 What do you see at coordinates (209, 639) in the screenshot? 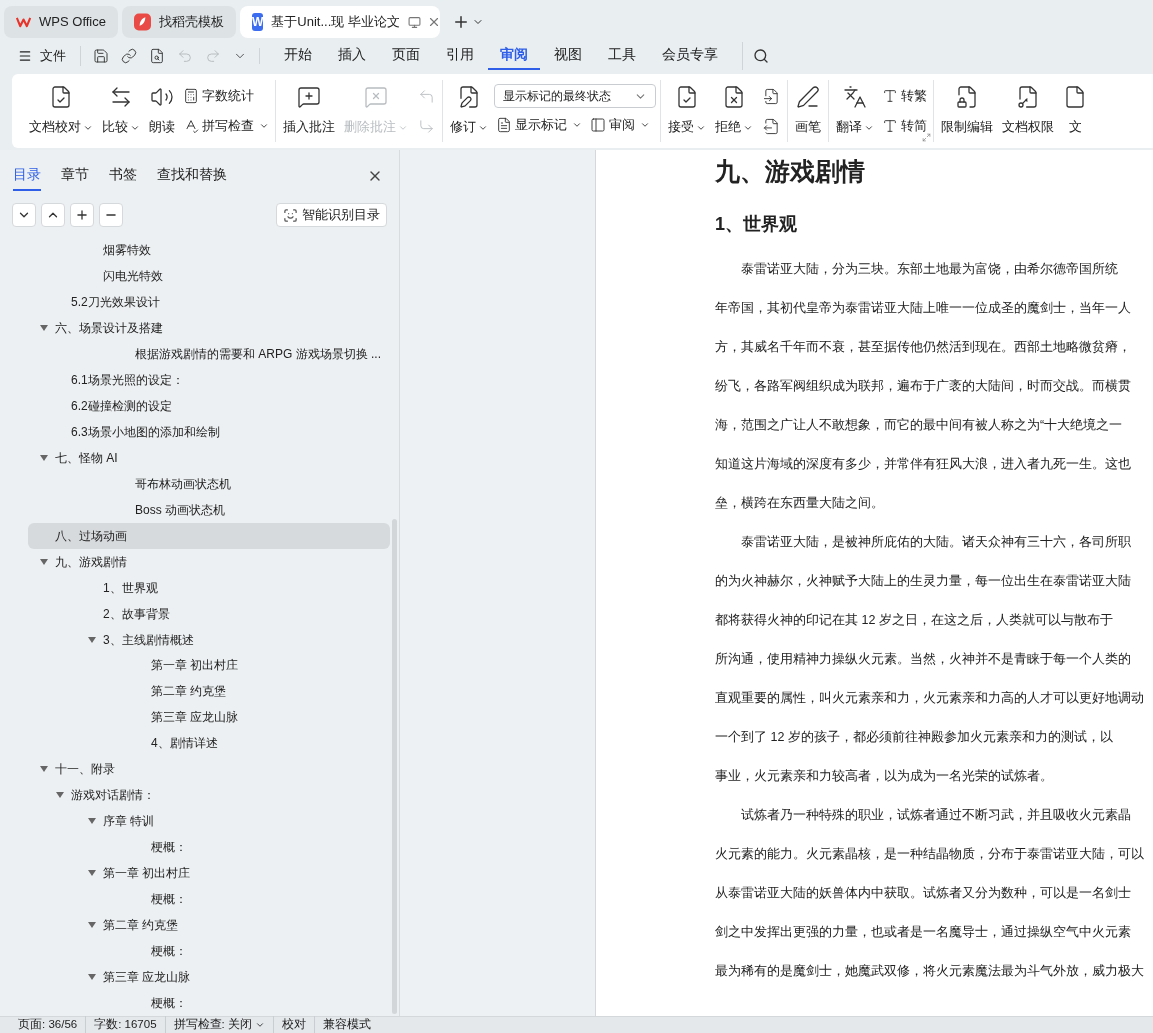
I see `outline-item: 3、主线剧情概述` at bounding box center [209, 639].